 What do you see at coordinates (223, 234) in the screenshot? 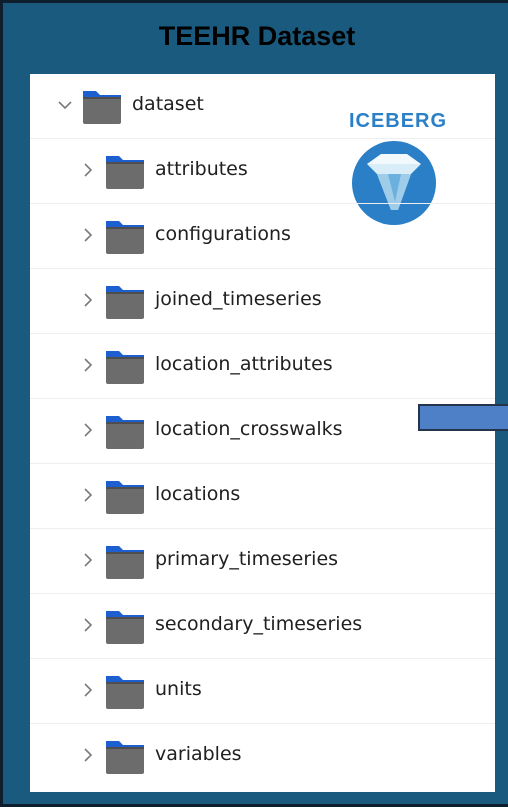
I see `tree-item-label: configurations` at bounding box center [223, 234].